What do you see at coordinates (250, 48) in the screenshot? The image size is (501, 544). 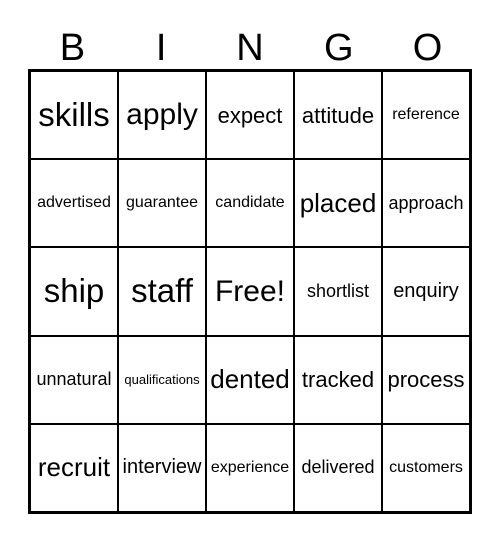 I see `header-letter-n: N` at bounding box center [250, 48].